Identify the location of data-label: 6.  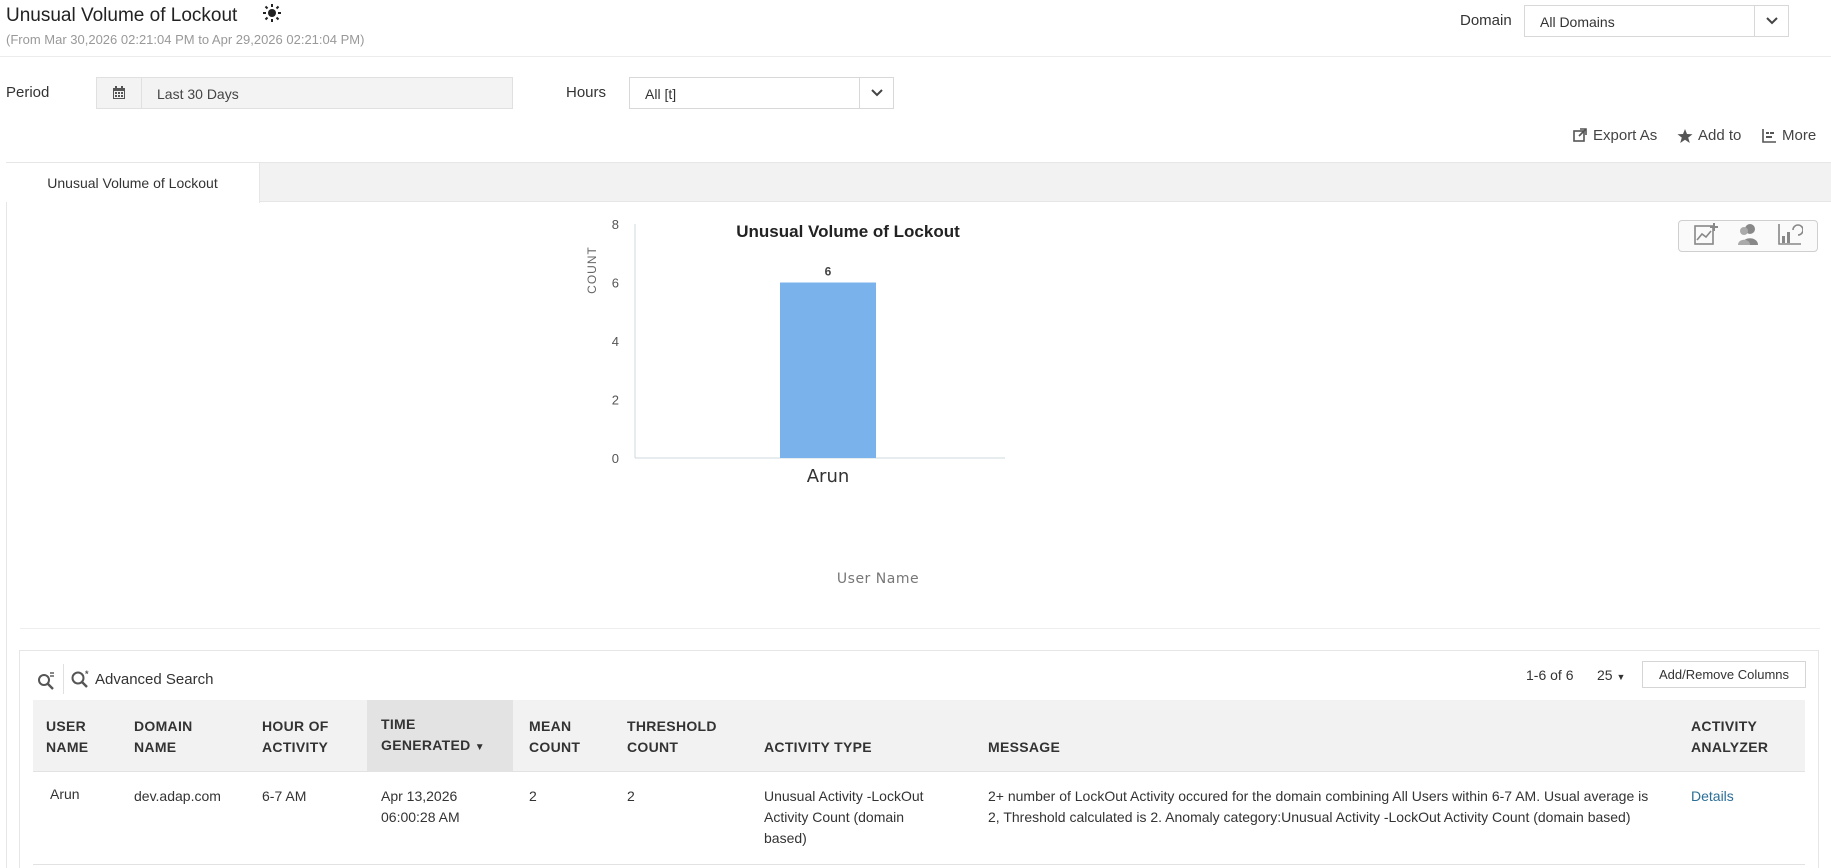
(828, 272).